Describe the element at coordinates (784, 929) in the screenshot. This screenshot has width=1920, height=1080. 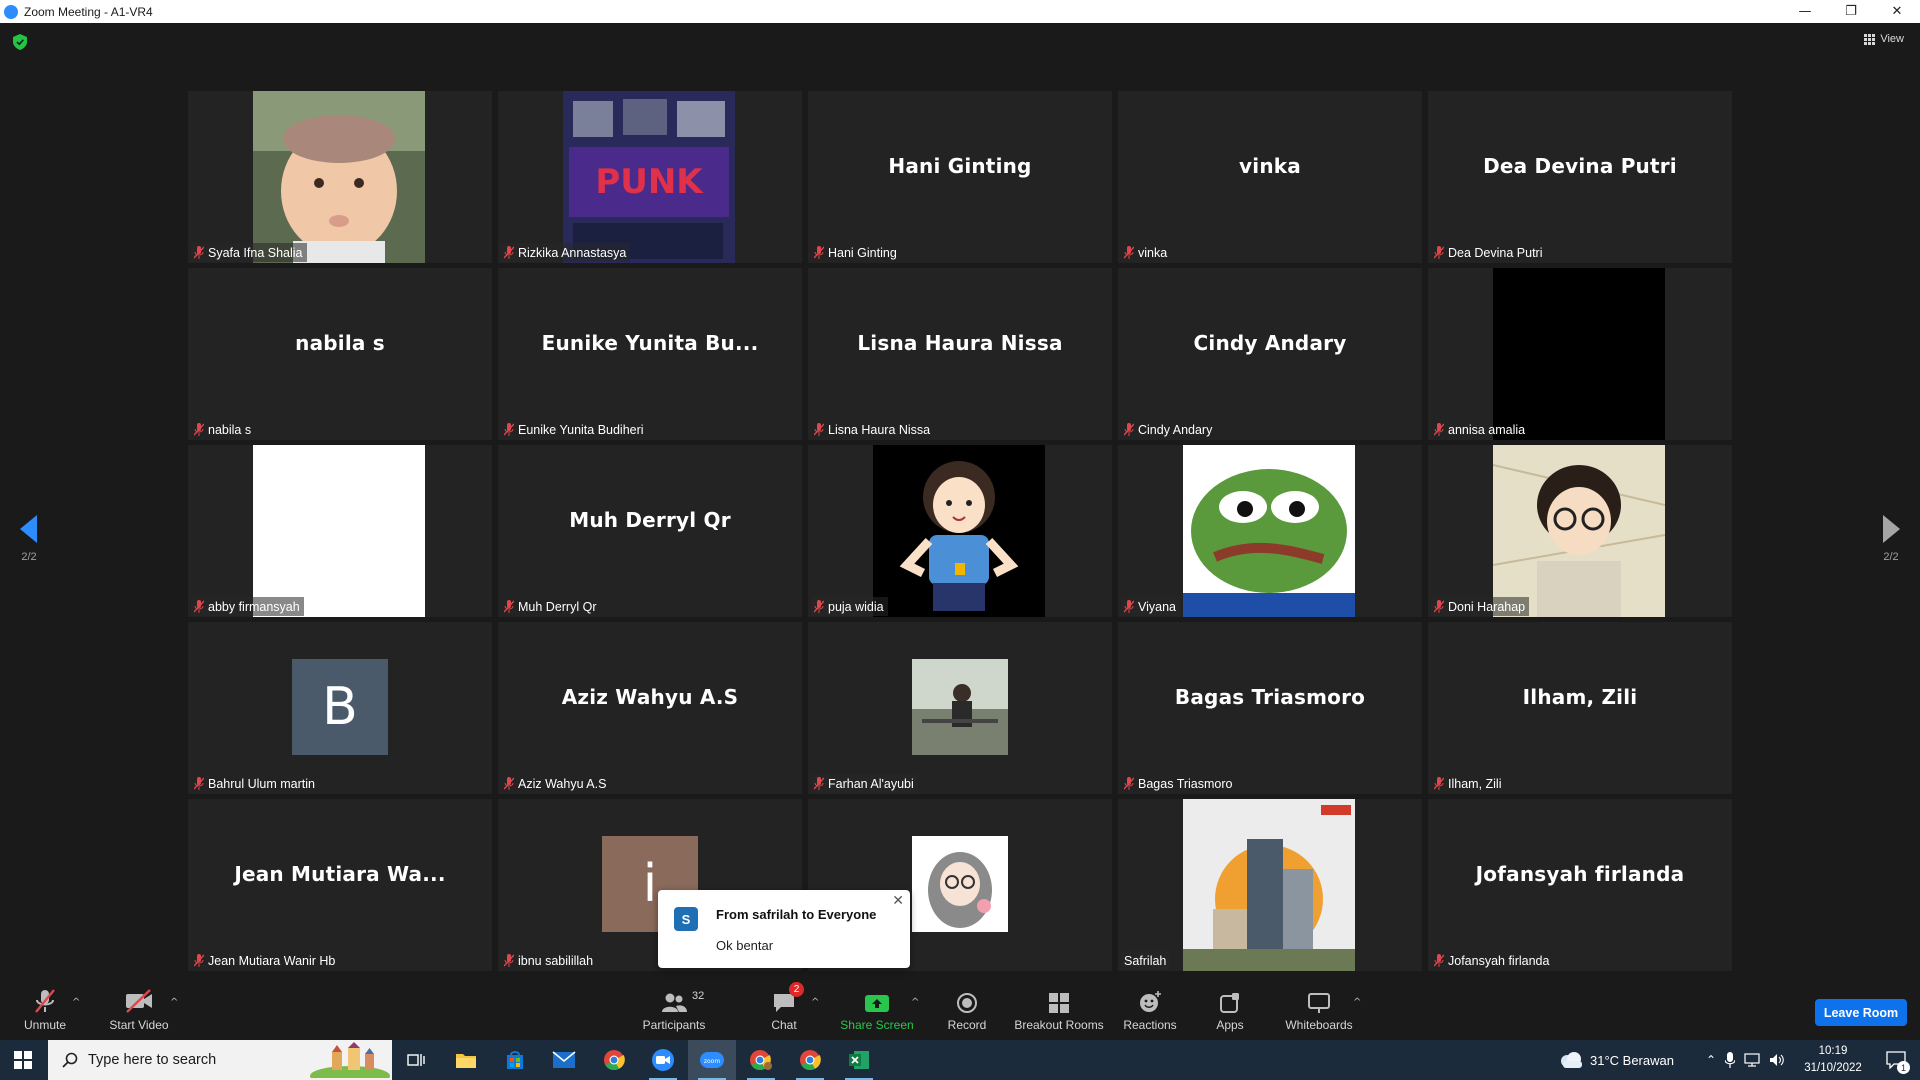
I see `chat-notification: ✕ S From safrilah to Everyone Ok bentar` at that location.